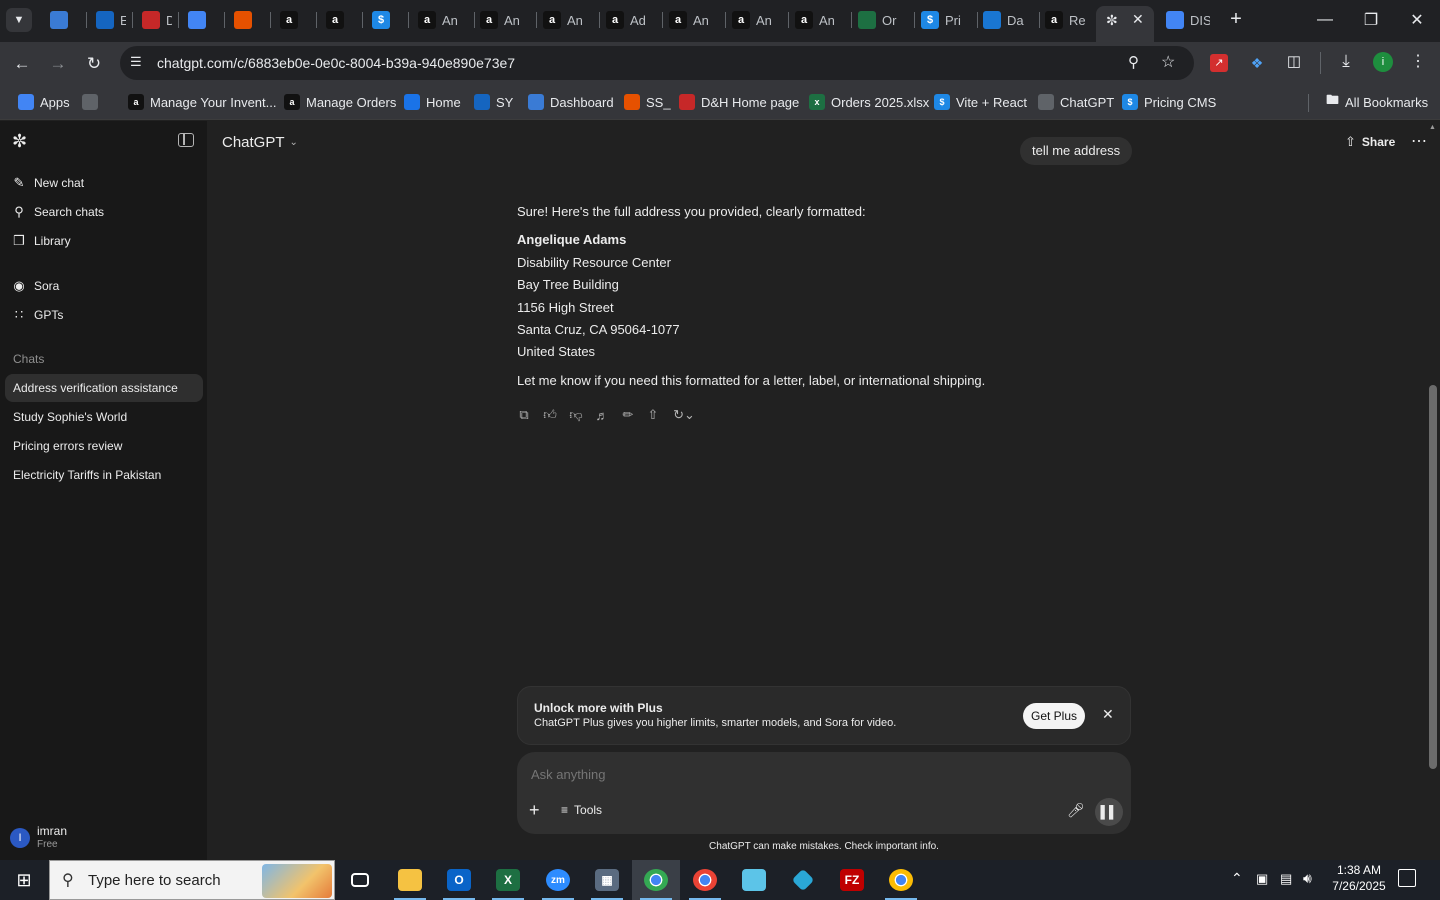 This screenshot has width=1440, height=900. What do you see at coordinates (136, 62) in the screenshot?
I see `site-info-icon: ☰` at bounding box center [136, 62].